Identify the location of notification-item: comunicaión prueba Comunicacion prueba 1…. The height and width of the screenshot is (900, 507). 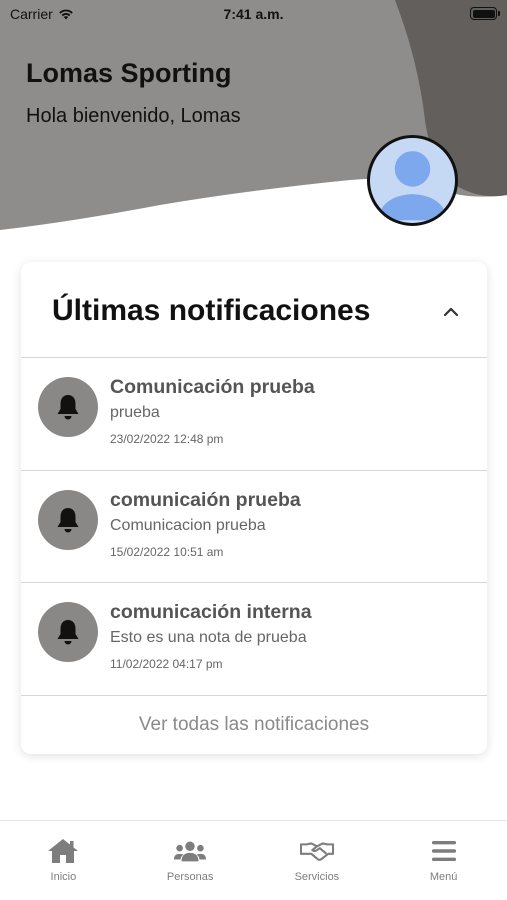
(254, 527).